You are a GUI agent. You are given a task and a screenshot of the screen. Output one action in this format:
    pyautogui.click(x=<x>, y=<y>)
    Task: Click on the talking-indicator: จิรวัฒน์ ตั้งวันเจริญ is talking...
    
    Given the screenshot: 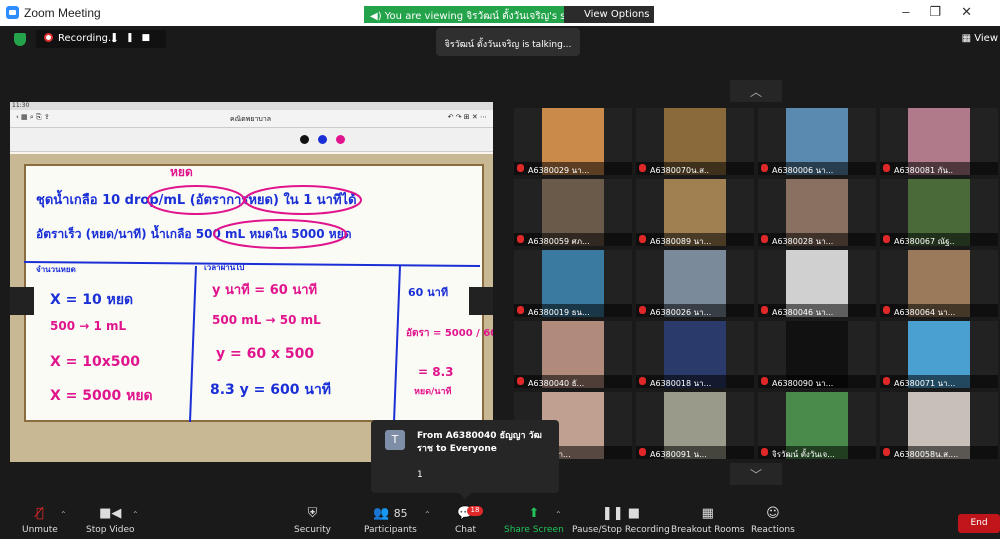 What is the action you would take?
    pyautogui.click(x=508, y=42)
    